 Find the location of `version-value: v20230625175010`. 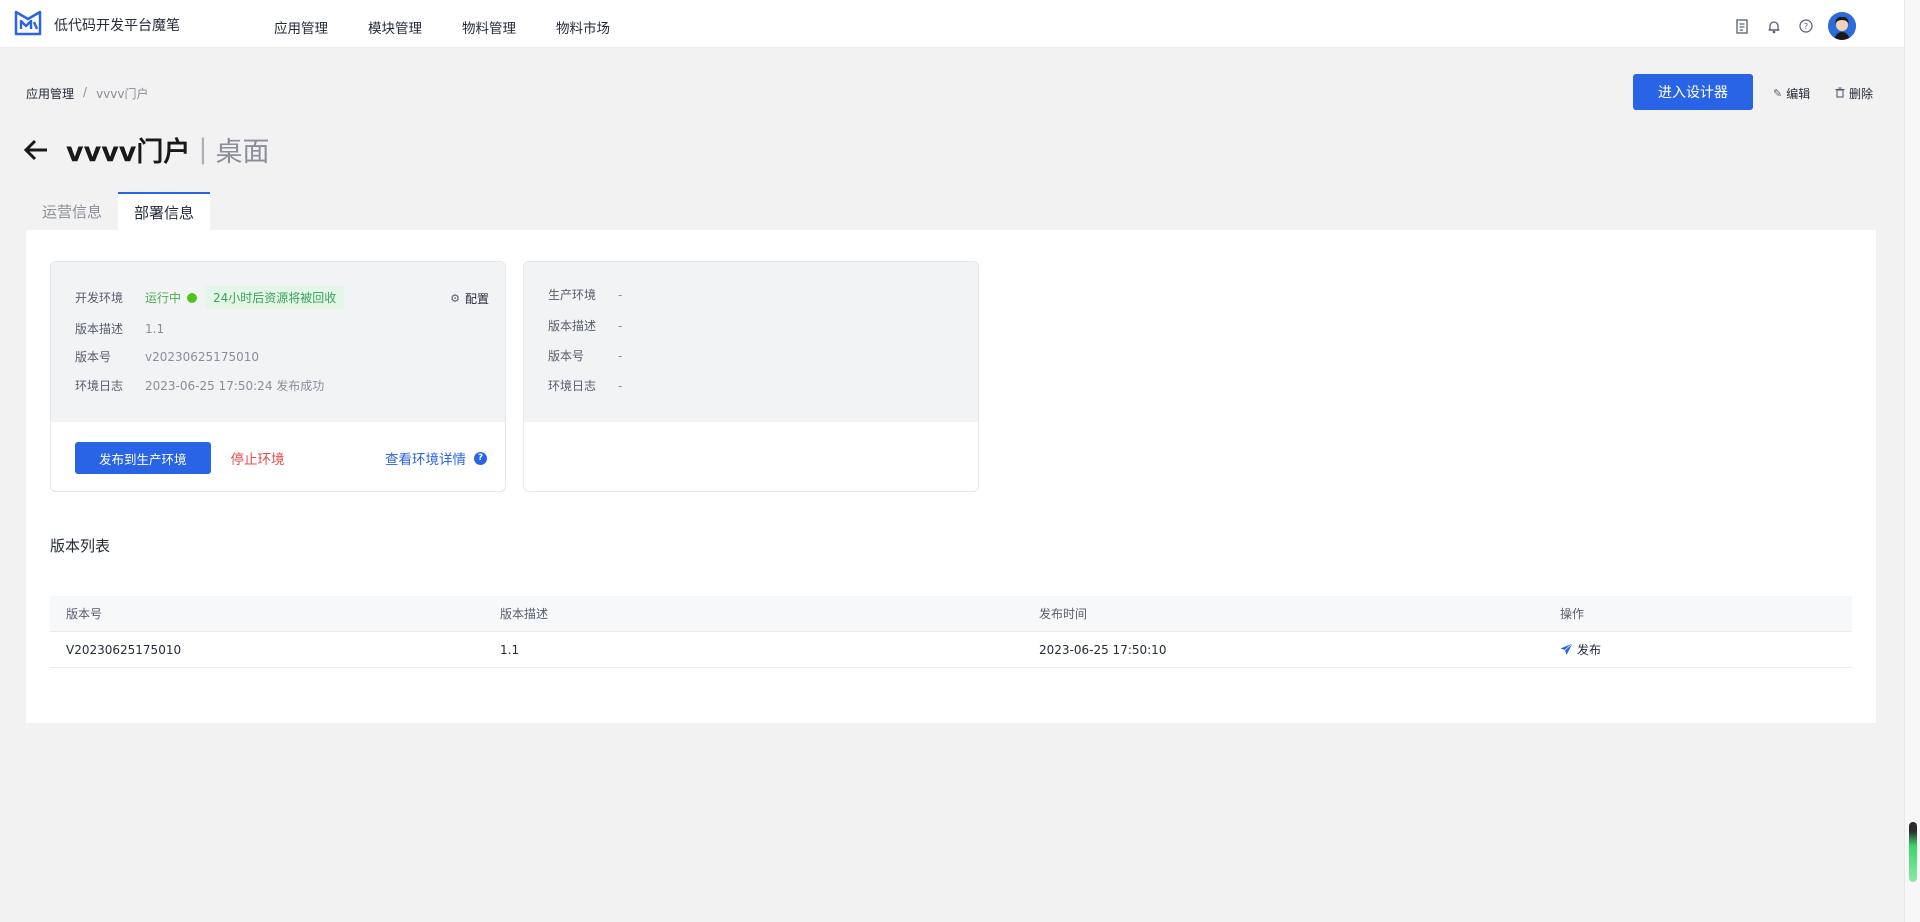

version-value: v20230625175010 is located at coordinates (202, 356).